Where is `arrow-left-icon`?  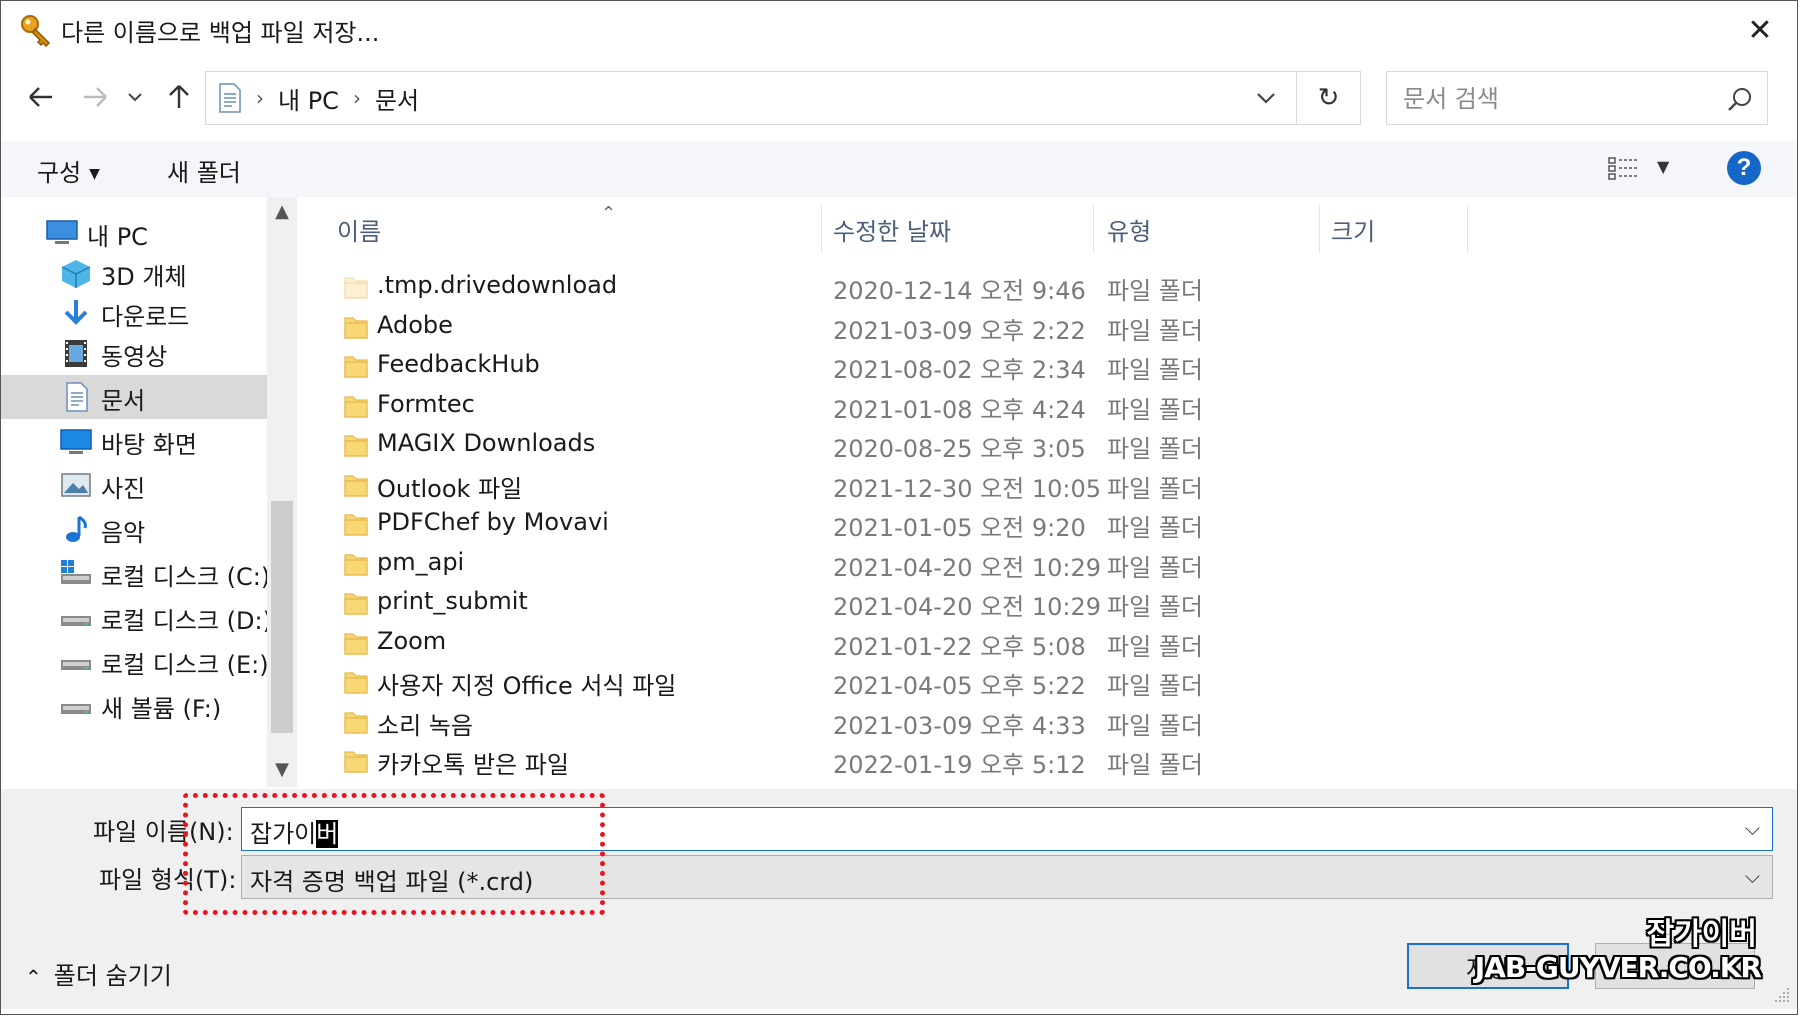
arrow-left-icon is located at coordinates (40, 97).